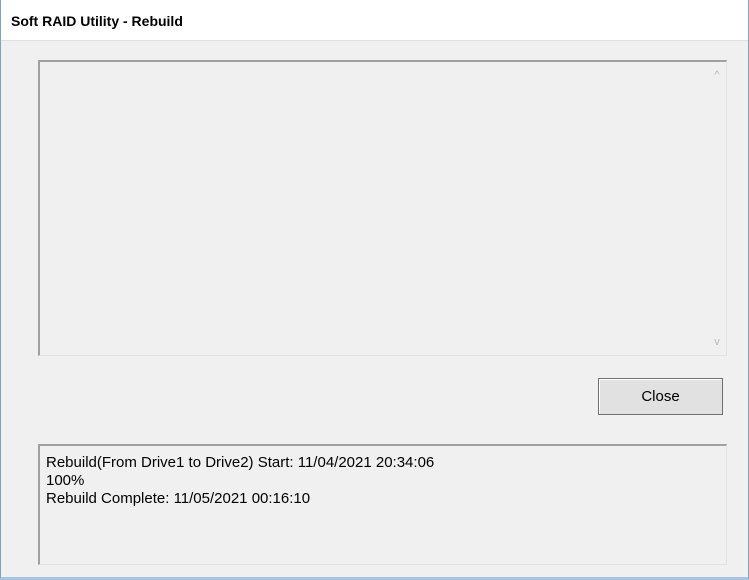  Describe the element at coordinates (178, 498) in the screenshot. I see `status-line-complete: Rebuild Complete: 11/05/2021 00:16:10` at that location.